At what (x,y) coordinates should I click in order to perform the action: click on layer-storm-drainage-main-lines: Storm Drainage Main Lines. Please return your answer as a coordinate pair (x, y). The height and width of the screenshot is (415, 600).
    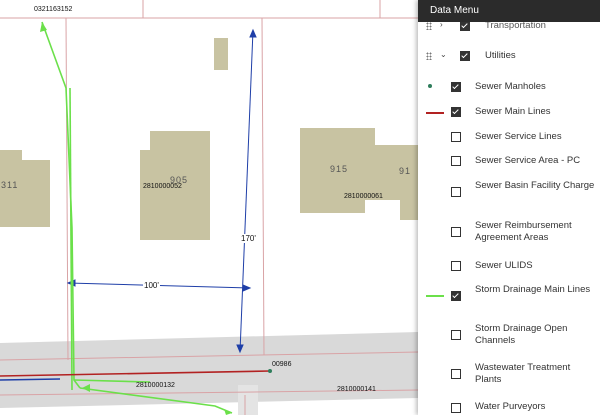
    Looking at the image, I should click on (509, 296).